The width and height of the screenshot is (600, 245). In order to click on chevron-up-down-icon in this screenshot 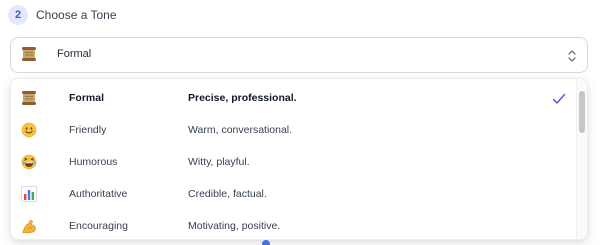, I will do `click(572, 56)`.